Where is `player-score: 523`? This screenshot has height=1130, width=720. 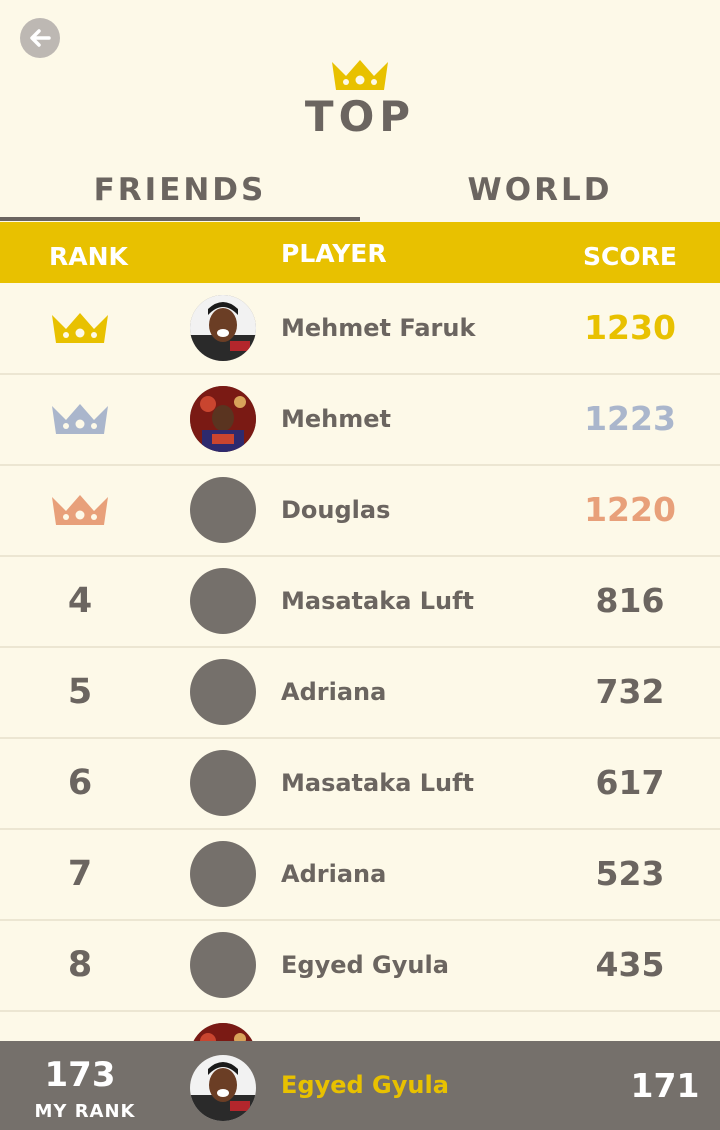 player-score: 523 is located at coordinates (630, 873).